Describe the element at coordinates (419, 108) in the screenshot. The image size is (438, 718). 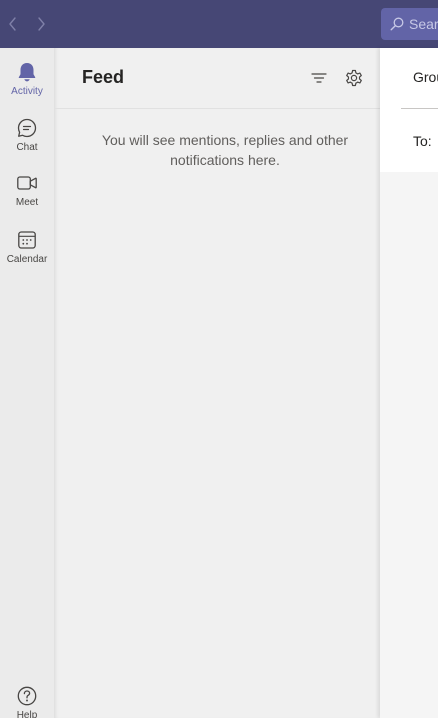
I see `divider` at that location.